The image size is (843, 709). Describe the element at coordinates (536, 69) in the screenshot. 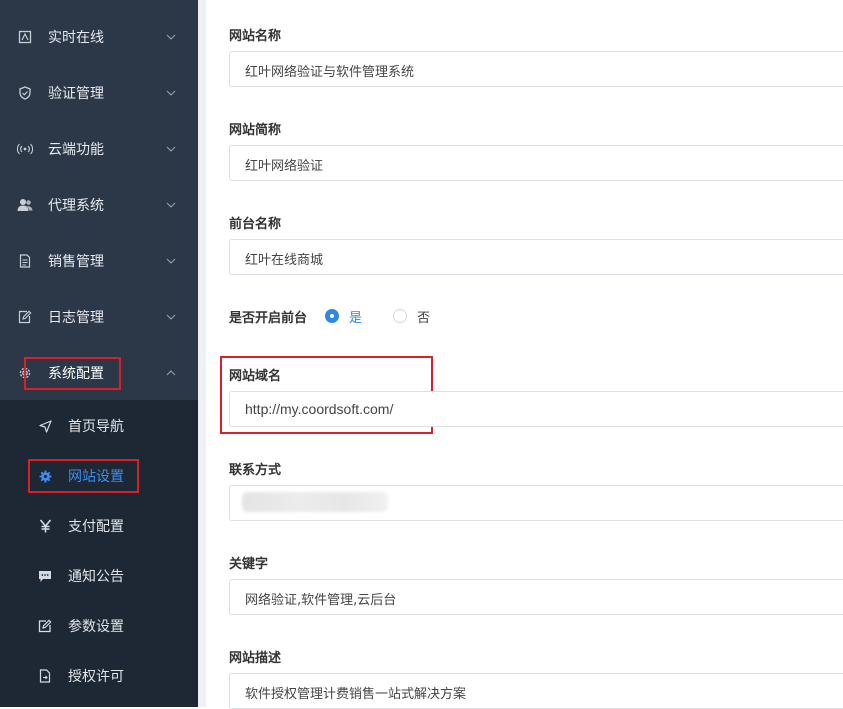

I see `site-name-input: 红叶网络验证与软件管理系统` at that location.